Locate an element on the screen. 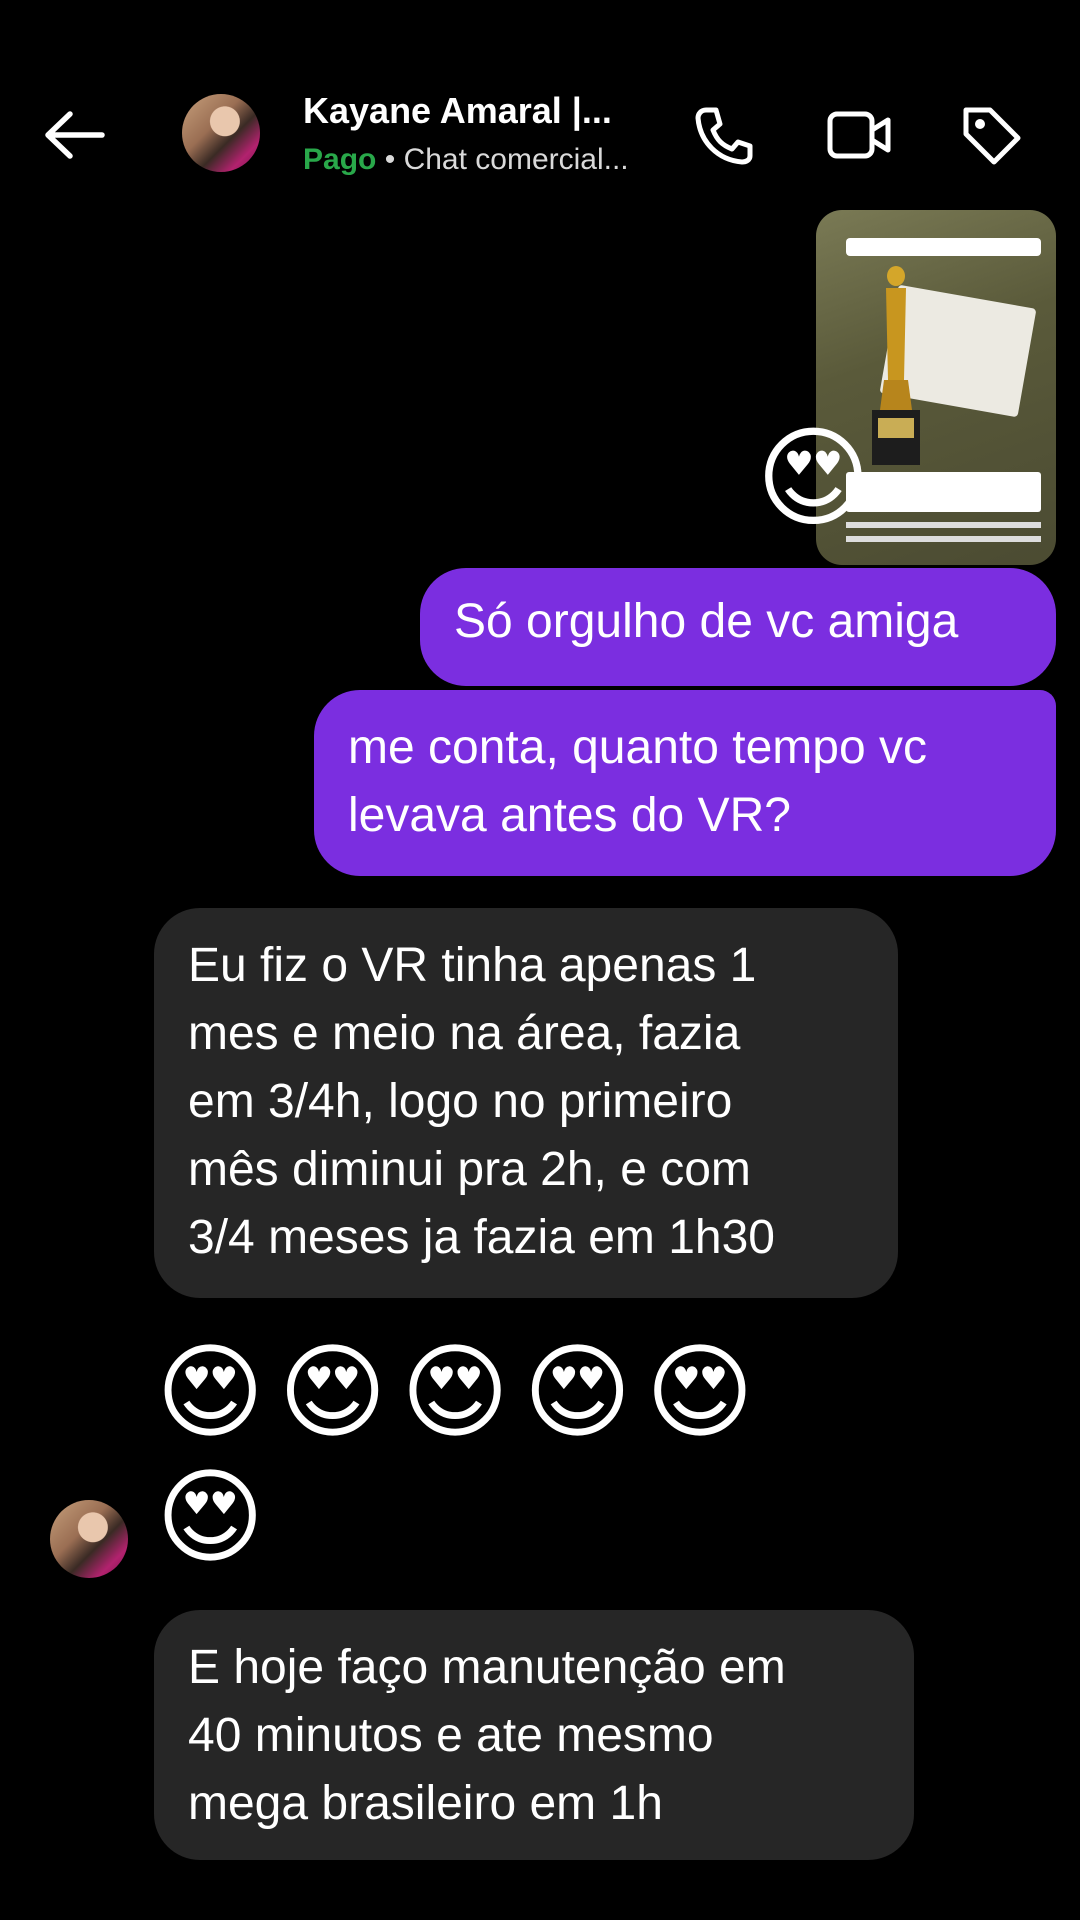 This screenshot has width=1080, height=1920. sender-avatar is located at coordinates (89, 1539).